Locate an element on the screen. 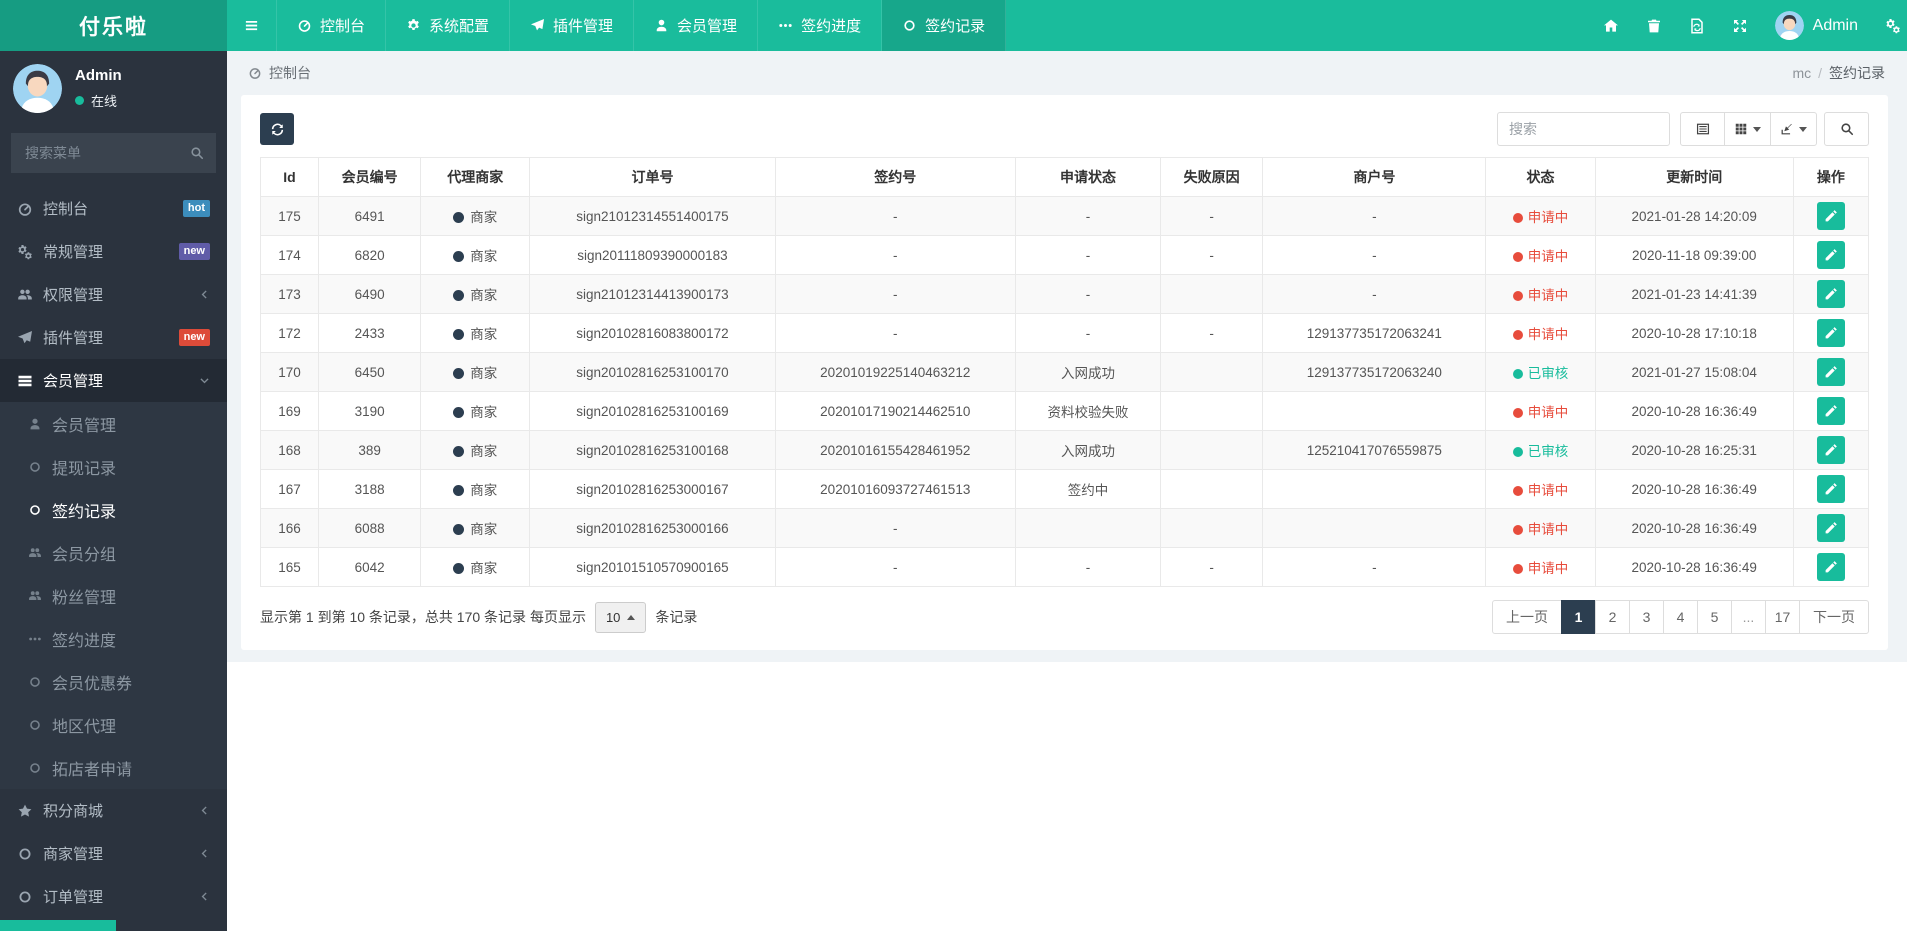  next-page-button: 下一页 is located at coordinates (1834, 617).